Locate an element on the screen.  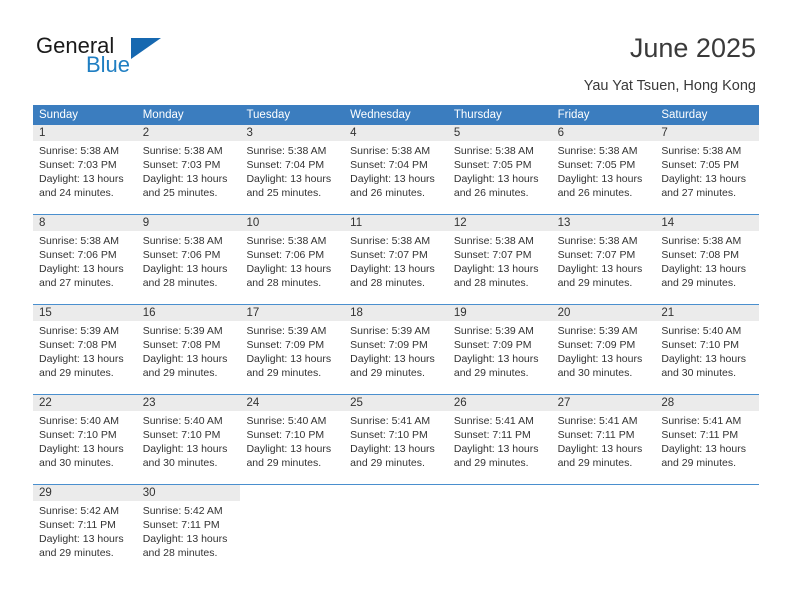
day-number: 22 is located at coordinates (45, 403).